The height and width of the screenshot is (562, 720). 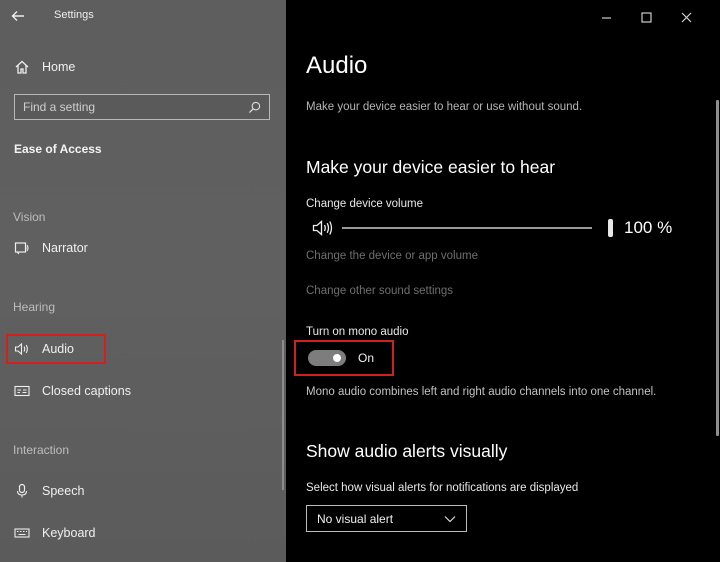 What do you see at coordinates (467, 228) in the screenshot?
I see `volume-track` at bounding box center [467, 228].